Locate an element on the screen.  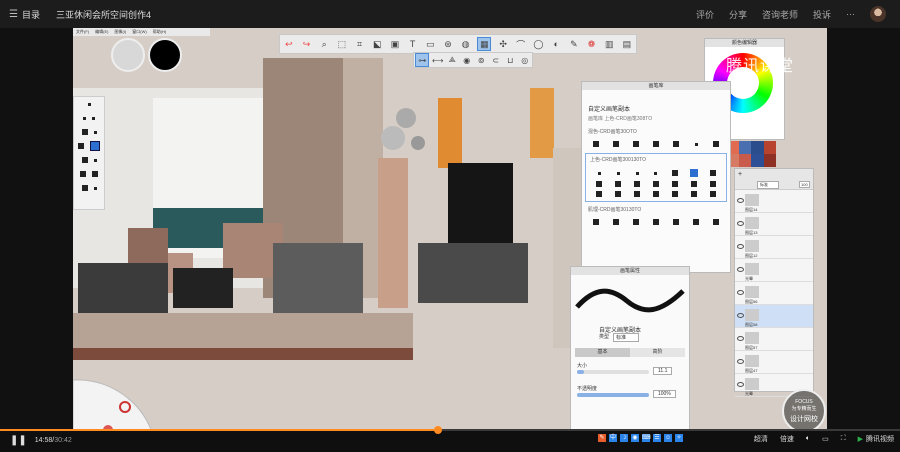
layer-row: 图层13 is located at coordinates (774, 224).